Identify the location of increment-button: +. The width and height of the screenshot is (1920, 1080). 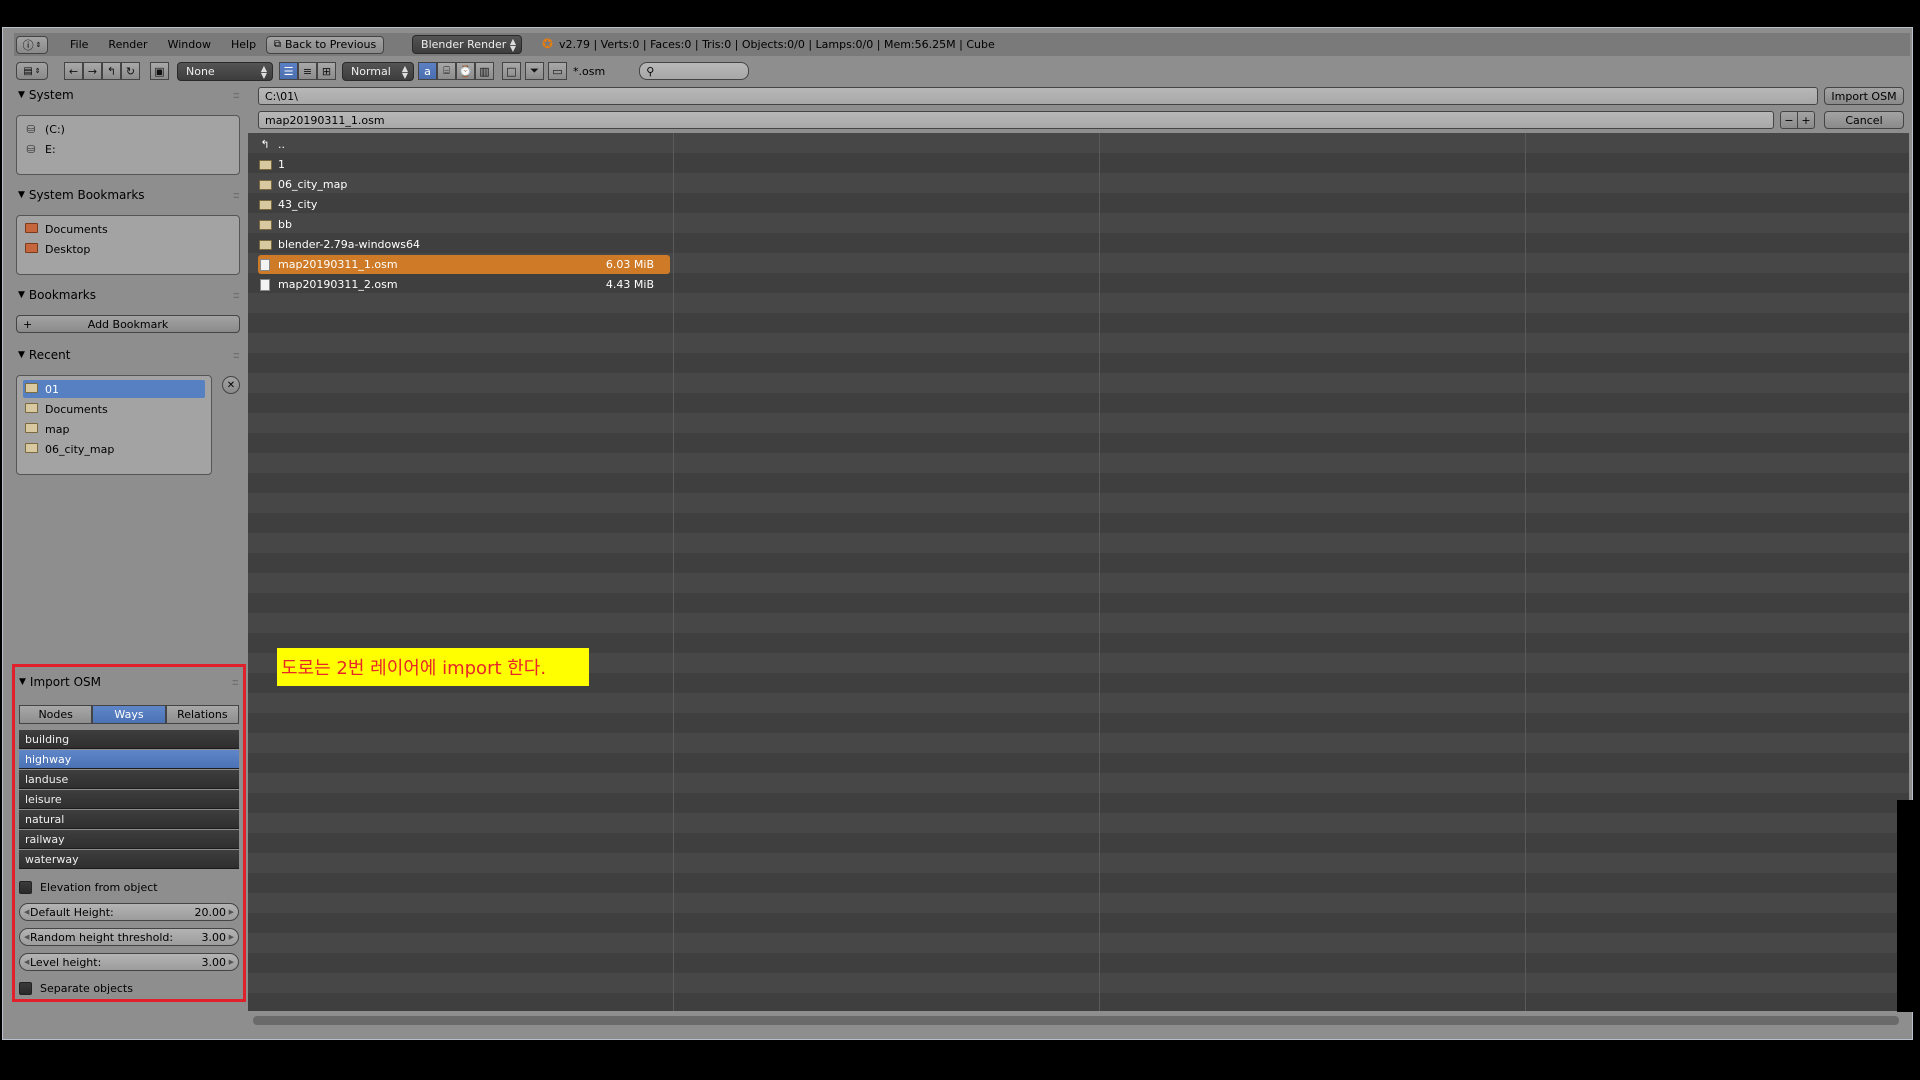
(1806, 120).